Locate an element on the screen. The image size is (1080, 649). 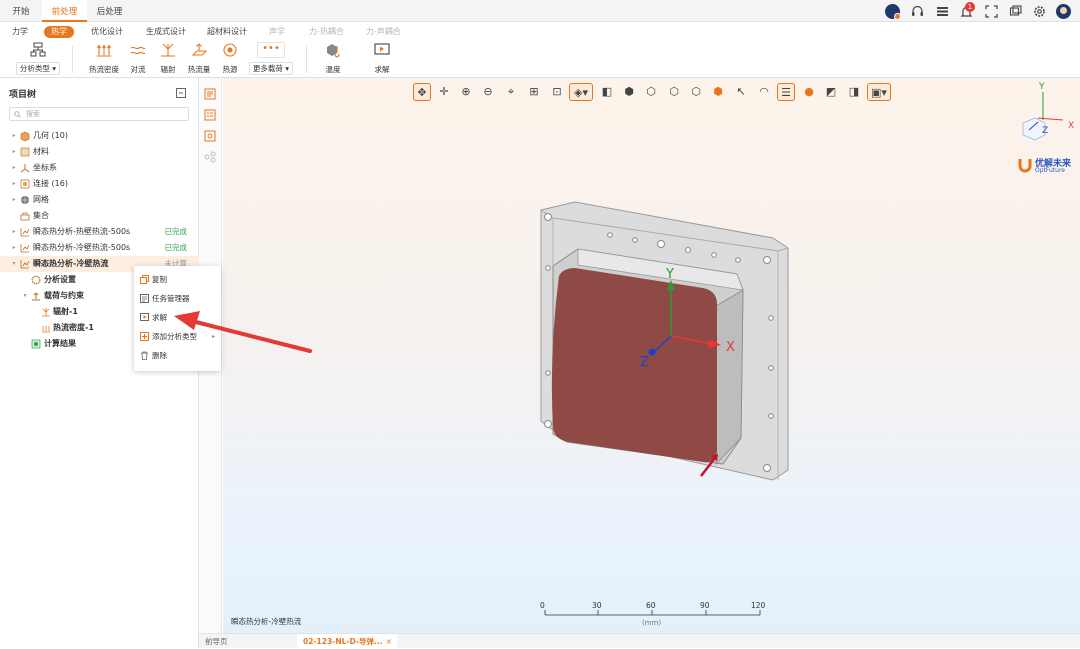
front-view-icon: ◧ is located at coordinates (607, 92).